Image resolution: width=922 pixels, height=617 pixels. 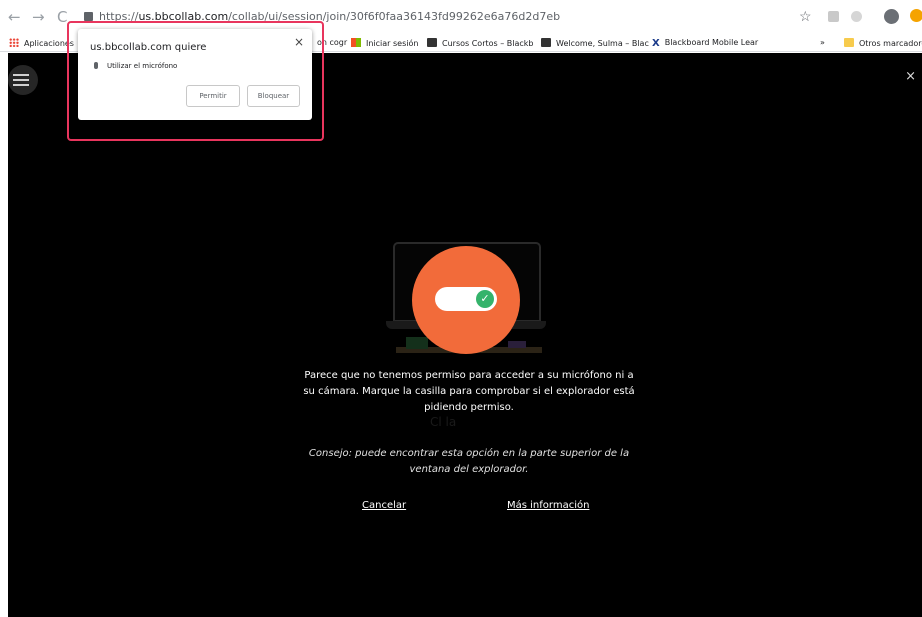 What do you see at coordinates (38, 17) in the screenshot?
I see `forward-icon: →` at bounding box center [38, 17].